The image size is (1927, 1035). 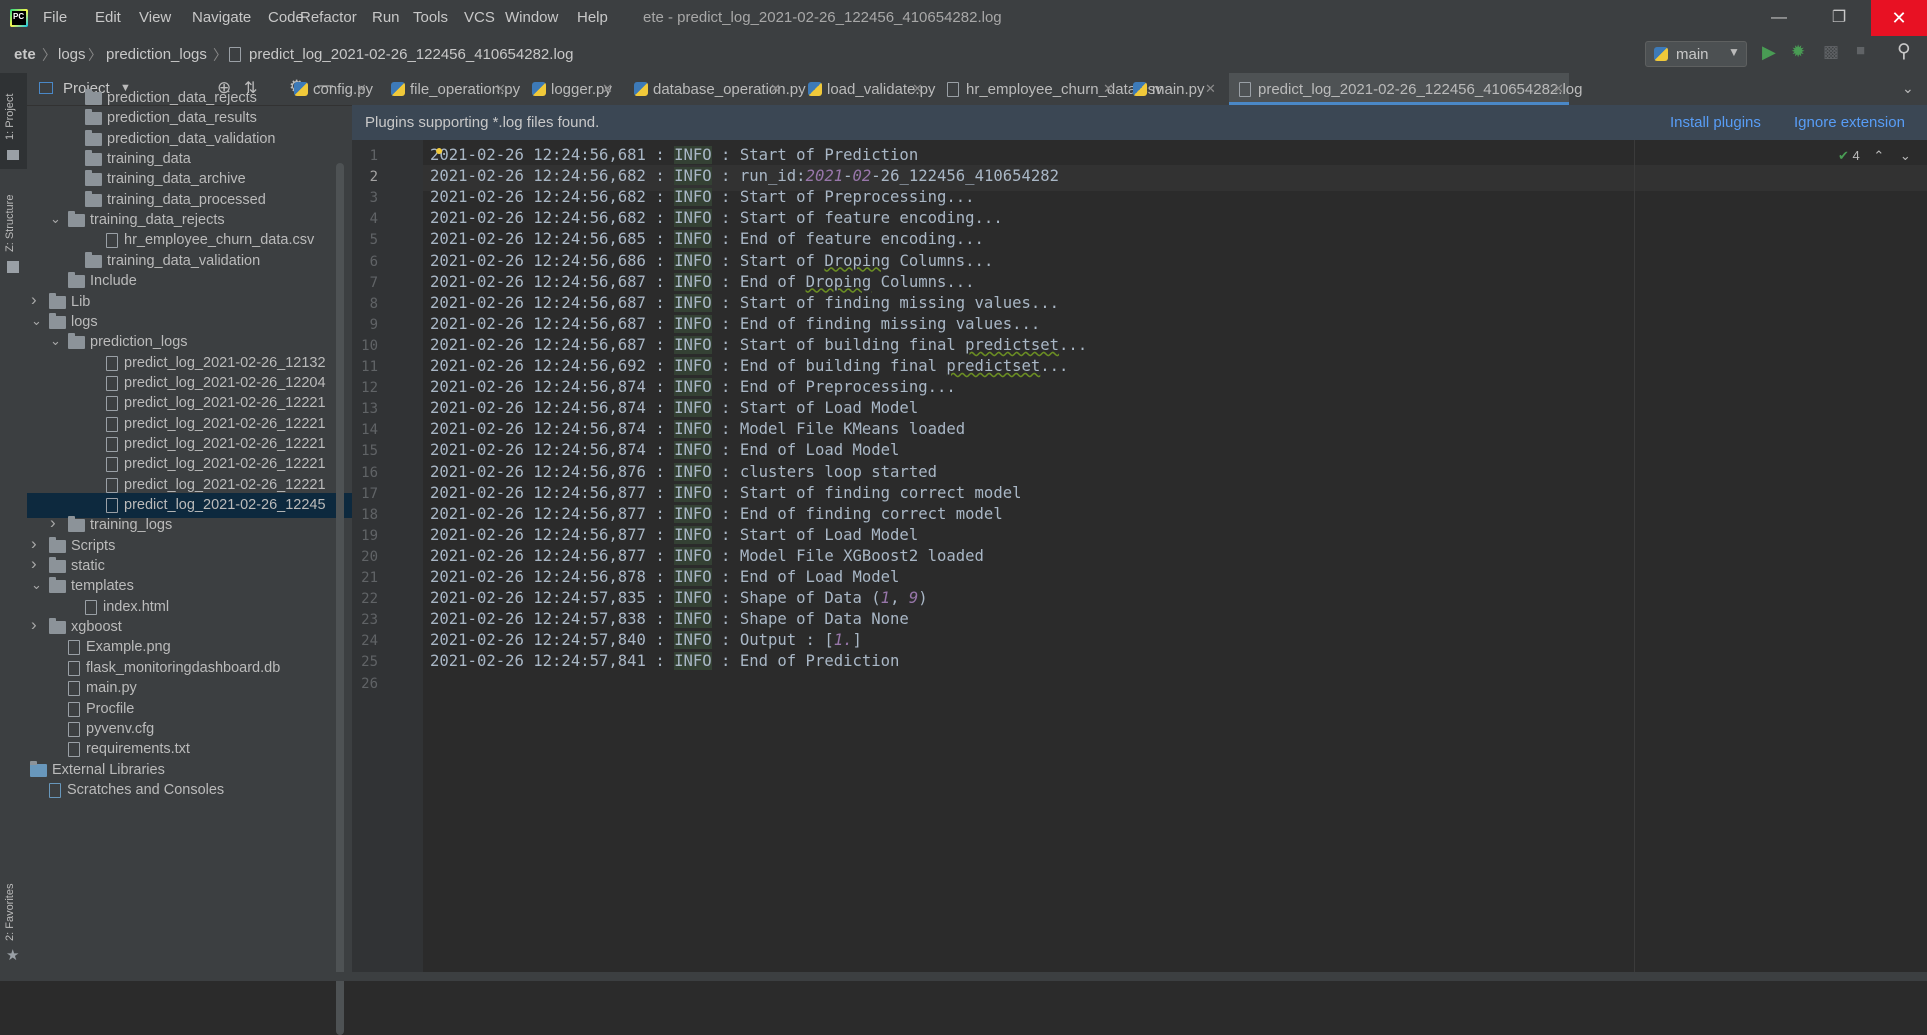 What do you see at coordinates (110, 708) in the screenshot?
I see `tree-item-label: Procfile` at bounding box center [110, 708].